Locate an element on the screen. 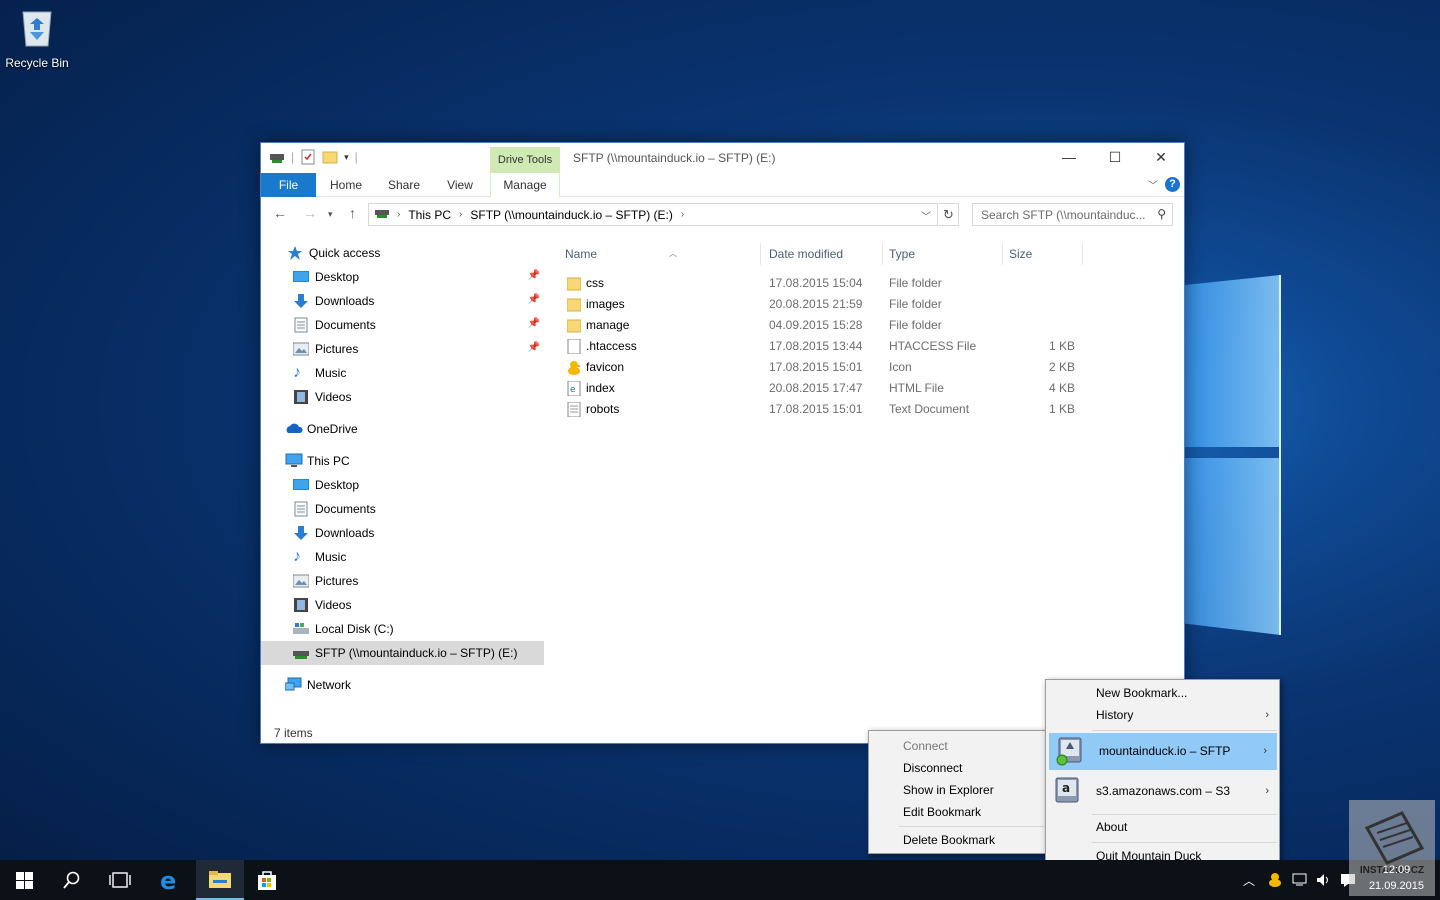 This screenshot has width=1440, height=900. refresh-button: ↻ is located at coordinates (949, 214).